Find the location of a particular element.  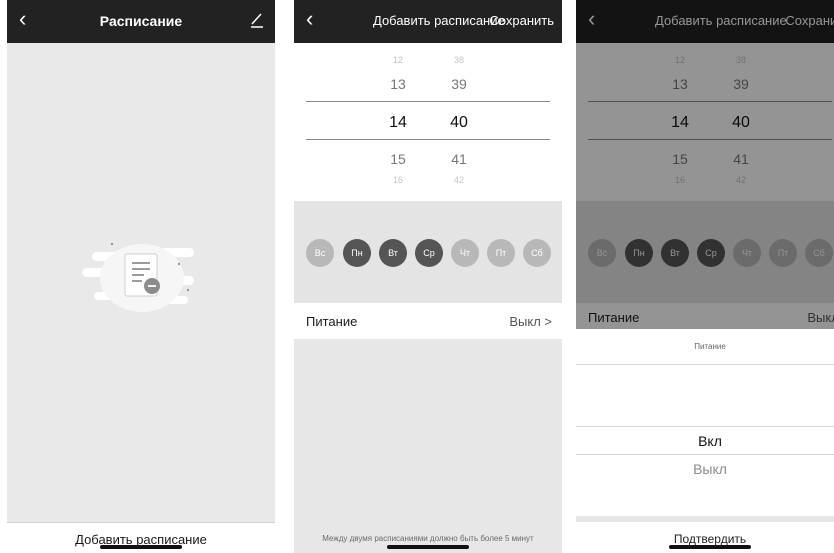

power-picker-sheet: Питание Вкл Выкл Подтвердить is located at coordinates (705, 441).